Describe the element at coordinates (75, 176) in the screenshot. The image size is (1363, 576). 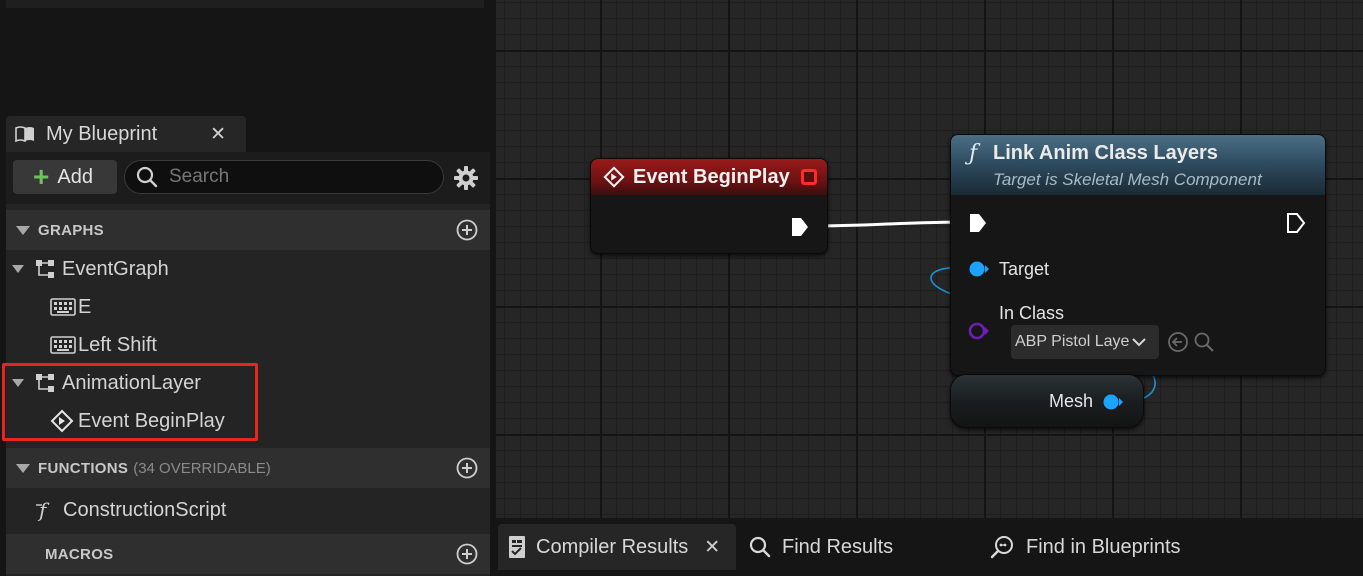
I see `add-button-label: Add` at that location.